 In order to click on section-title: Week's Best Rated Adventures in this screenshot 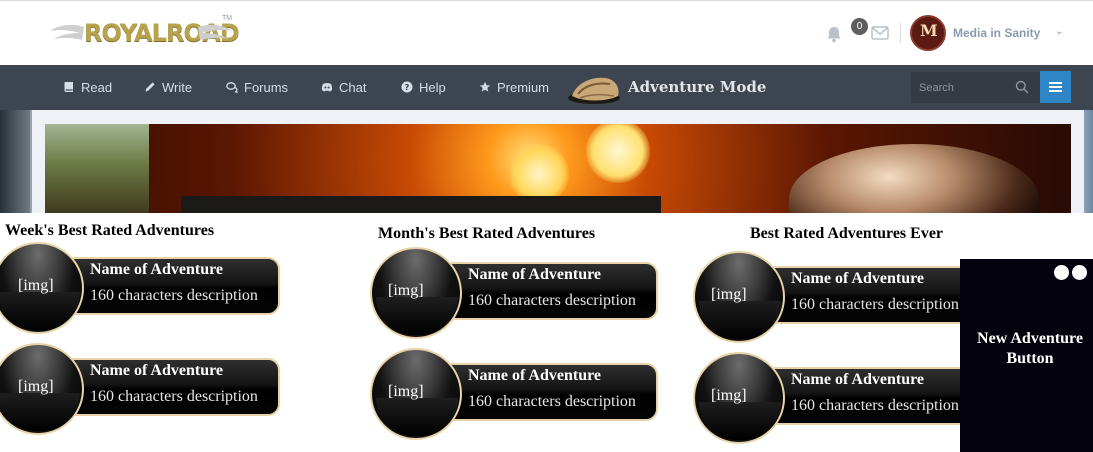, I will do `click(110, 230)`.